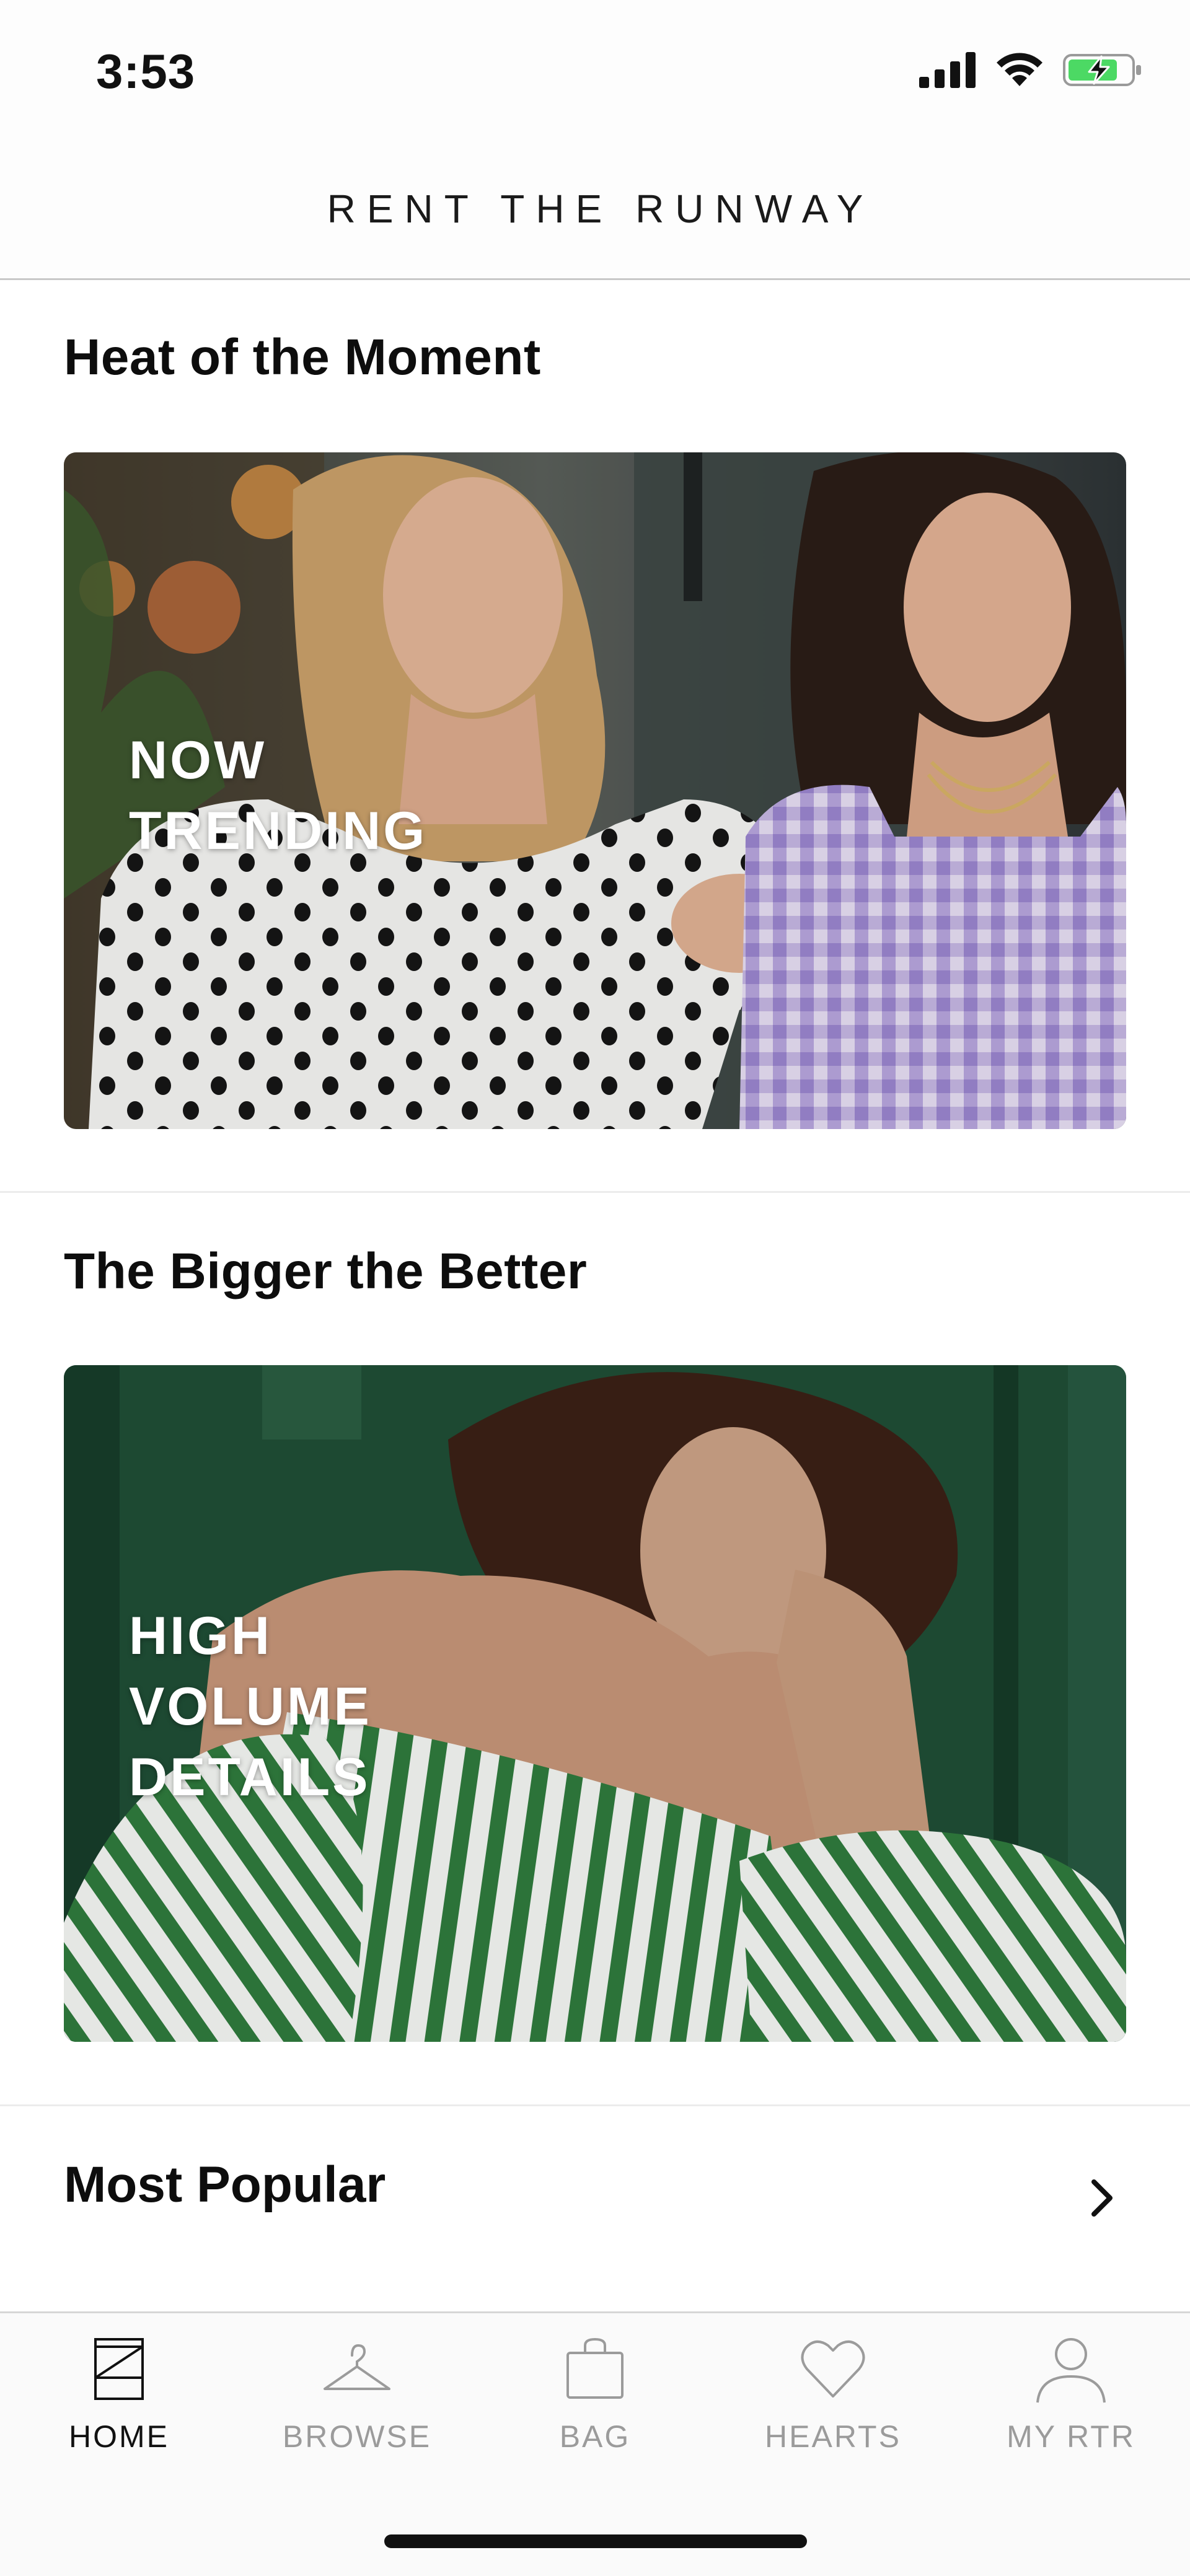 The image size is (1190, 2576). What do you see at coordinates (595, 71) in the screenshot?
I see `status-bar: 3:53` at bounding box center [595, 71].